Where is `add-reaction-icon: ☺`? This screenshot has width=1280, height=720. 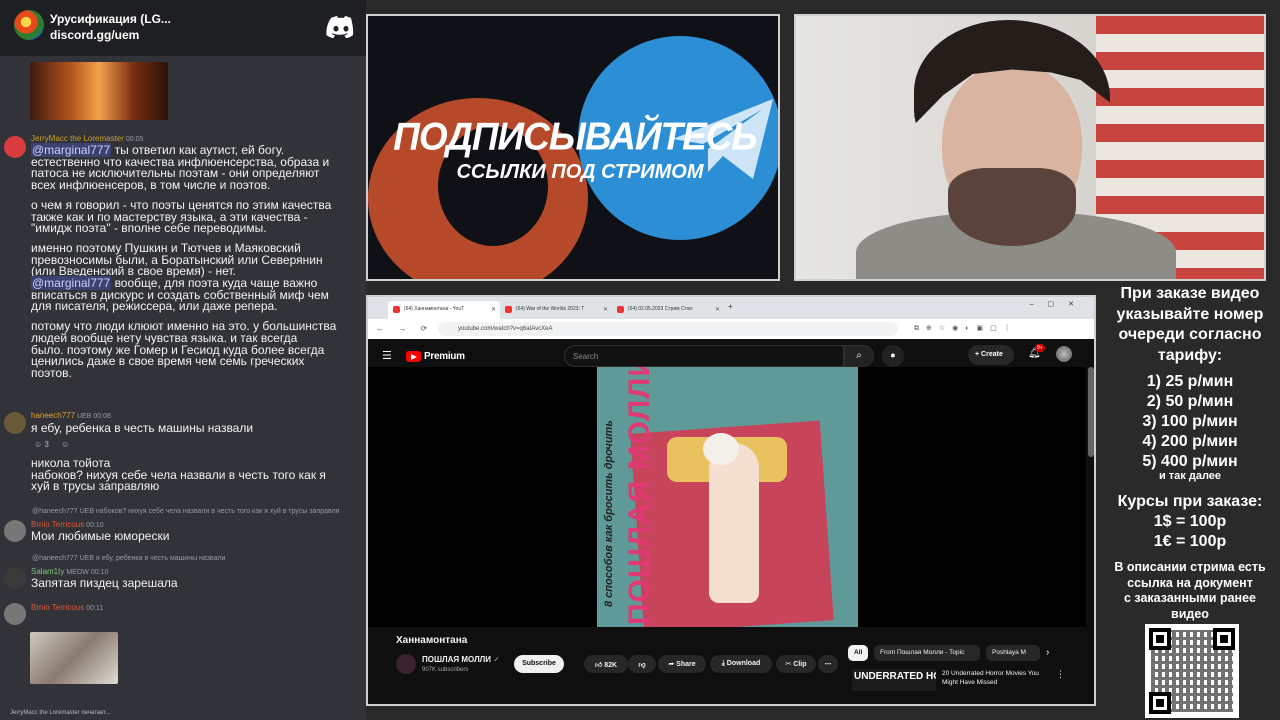 add-reaction-icon: ☺ is located at coordinates (65, 444).